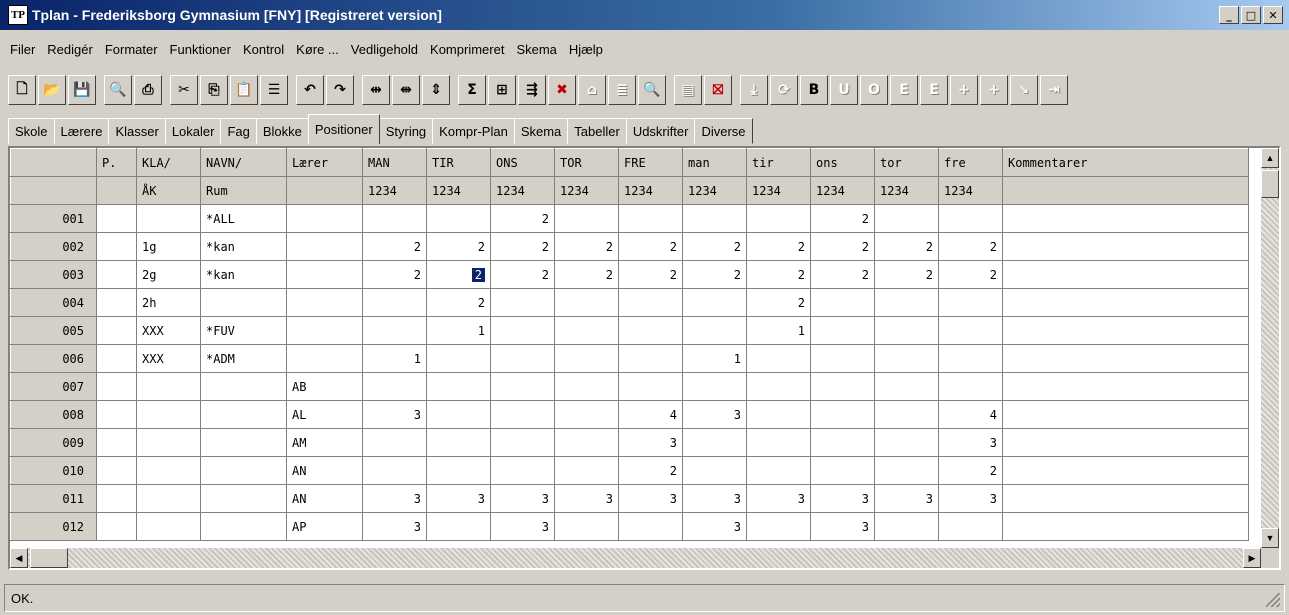  What do you see at coordinates (384, 49) in the screenshot?
I see `menu-item-6: Vedligehold` at bounding box center [384, 49].